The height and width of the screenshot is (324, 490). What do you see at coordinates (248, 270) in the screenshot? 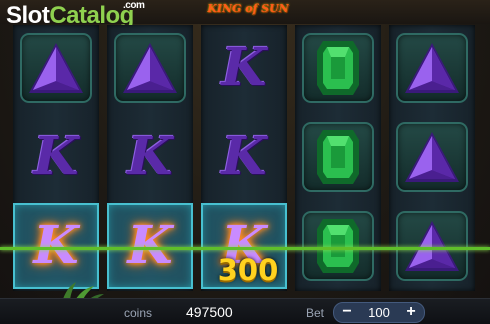
I see `win-amount: 300` at bounding box center [248, 270].